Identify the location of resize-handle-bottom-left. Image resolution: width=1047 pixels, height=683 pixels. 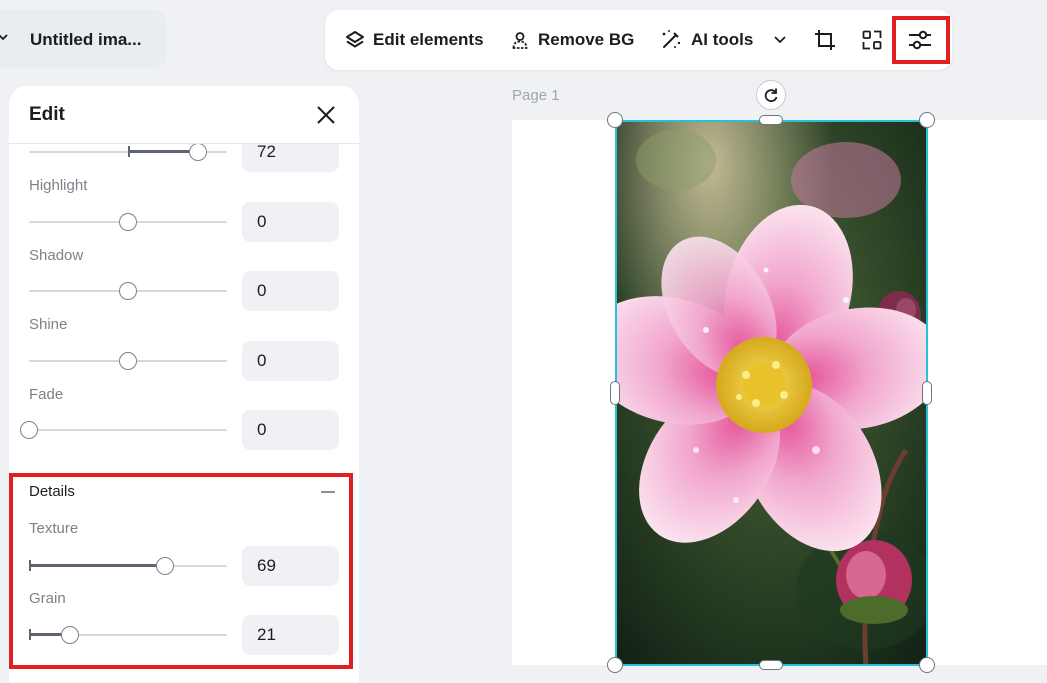
(615, 665).